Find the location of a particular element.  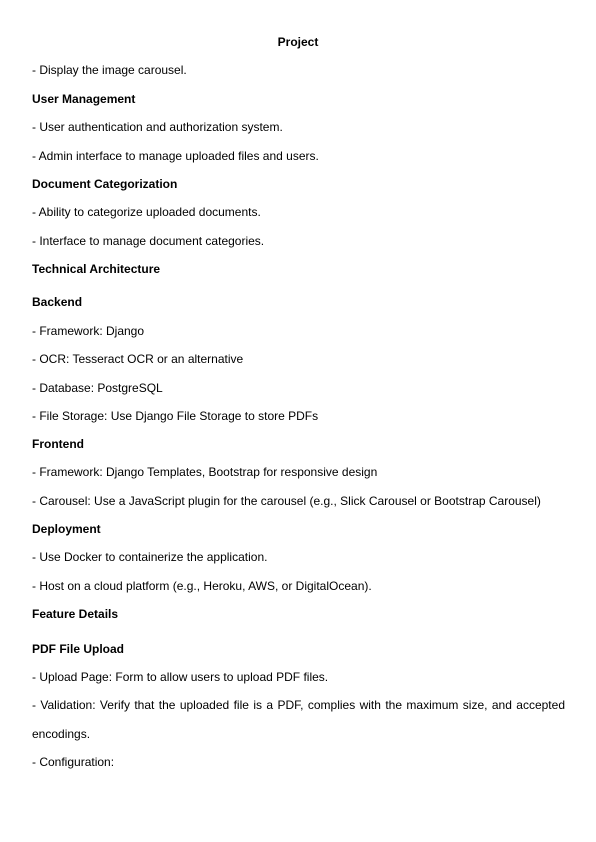

heading-technical-architecture: Technical Architecture is located at coordinates (96, 269).